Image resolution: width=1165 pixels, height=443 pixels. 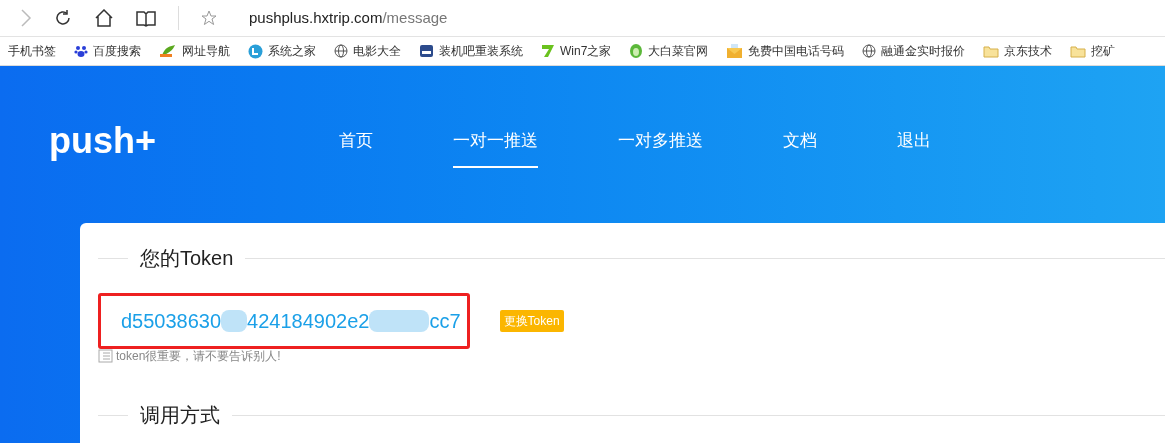 I want to click on bookmark-item: 挖矿, so click(x=1093, y=51).